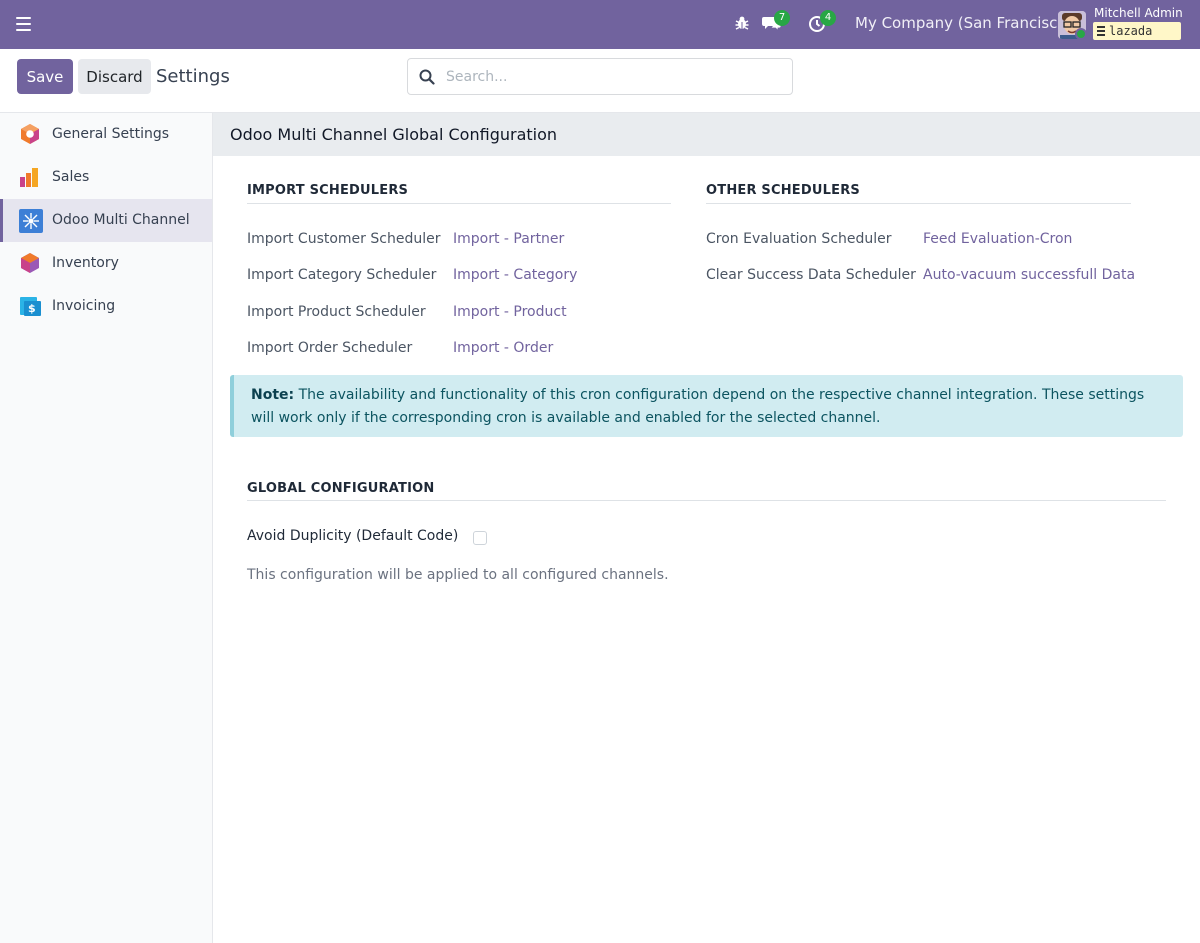 Image resolution: width=1200 pixels, height=943 pixels. I want to click on control-panel: Save Discard Settings, so click(600, 81).